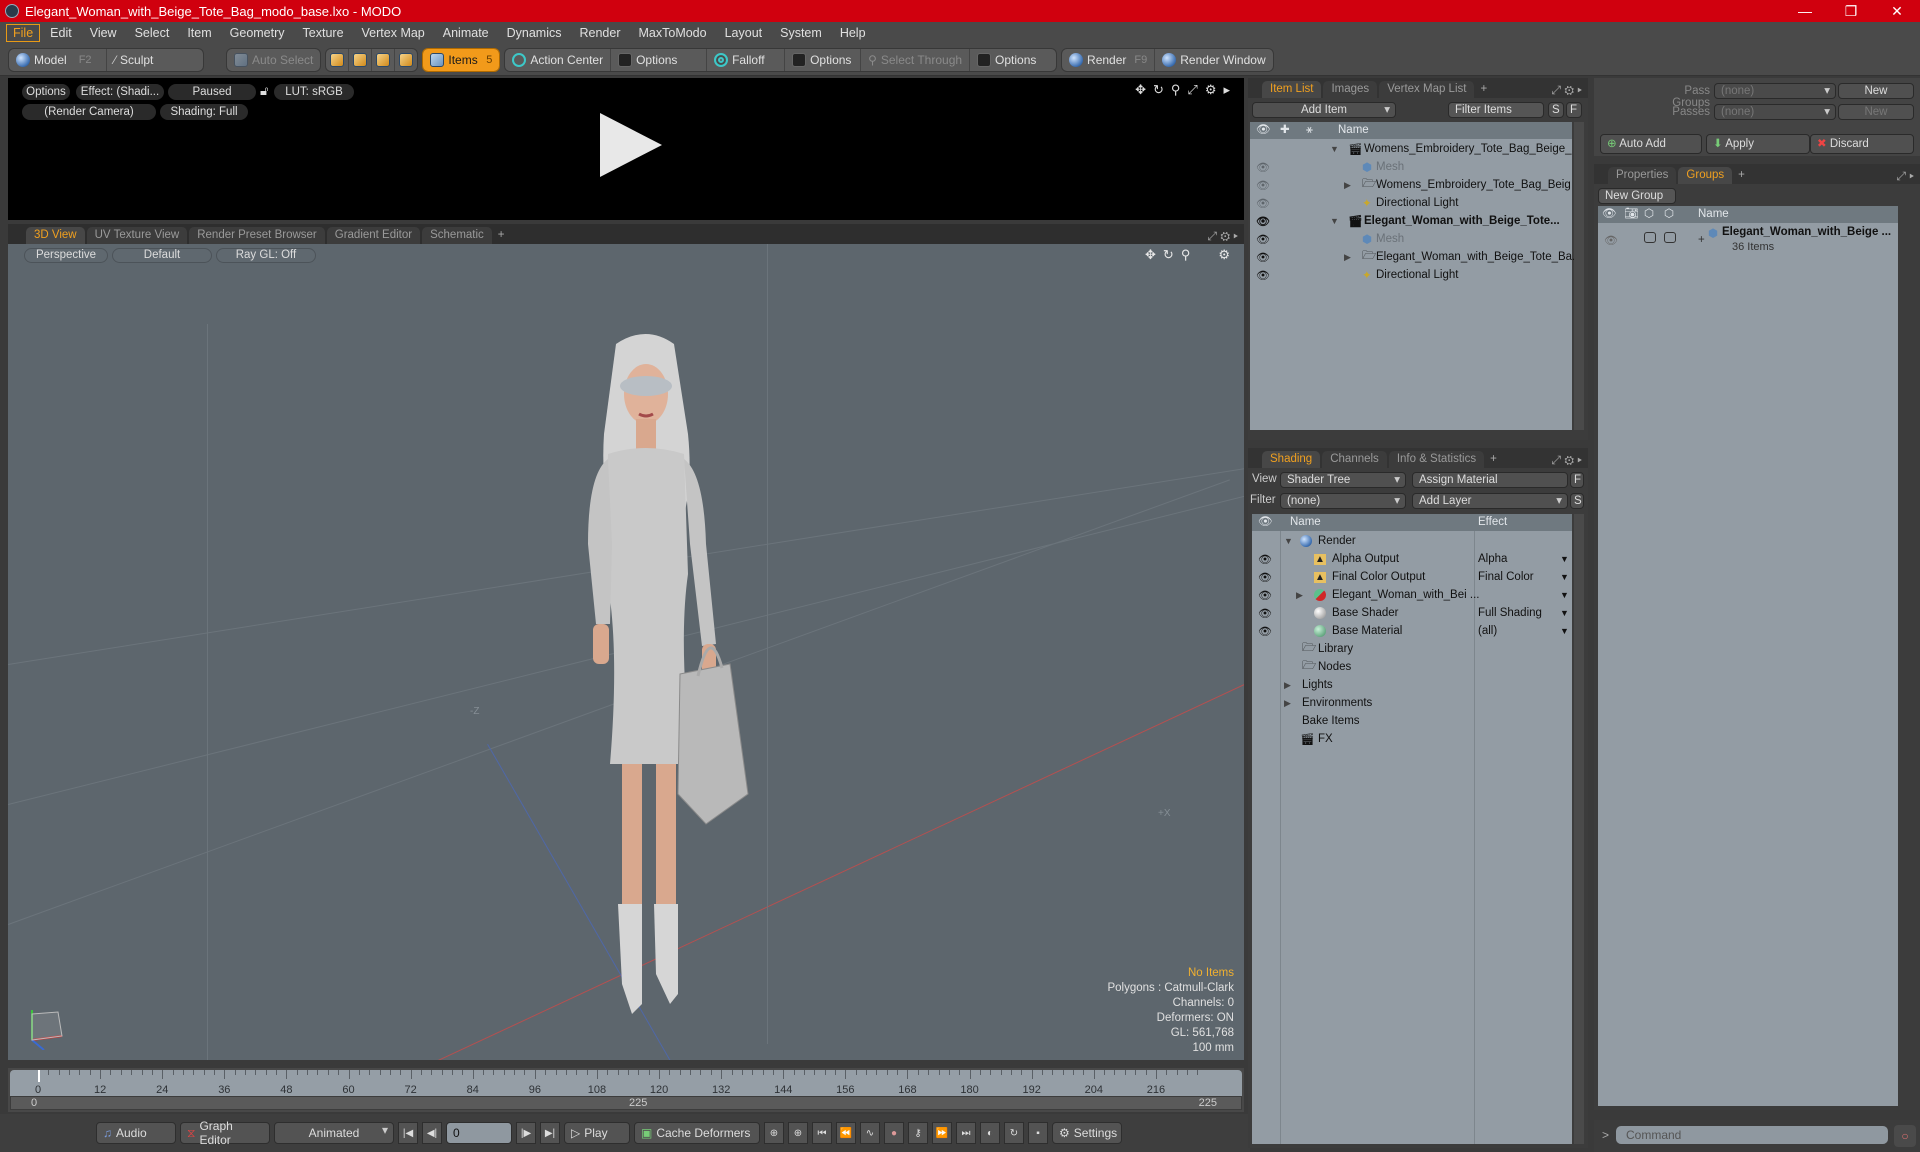 This screenshot has height=1152, width=1920. What do you see at coordinates (89, 112) in the screenshot?
I see `camera-dropdown: (Render Camera)` at bounding box center [89, 112].